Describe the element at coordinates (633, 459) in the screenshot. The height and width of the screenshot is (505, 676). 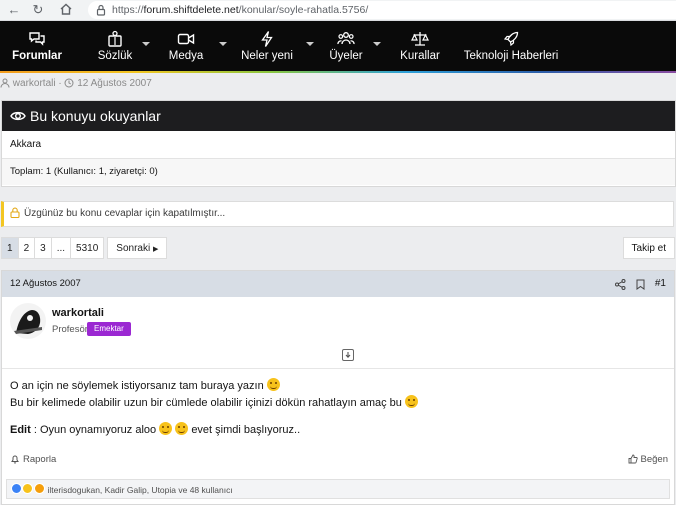
I see `thumbs-up-icon` at that location.